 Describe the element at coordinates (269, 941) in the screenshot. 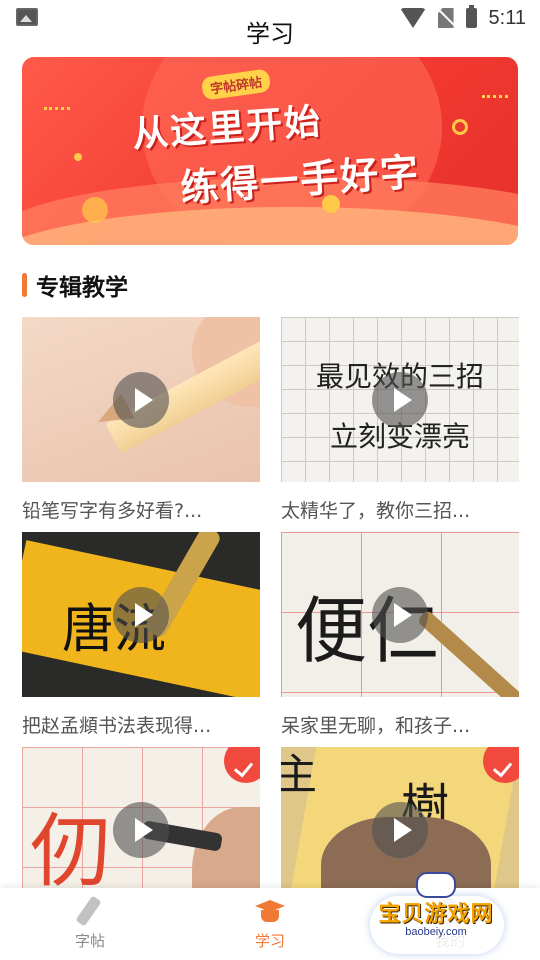

I see `nav-label: 学习` at that location.